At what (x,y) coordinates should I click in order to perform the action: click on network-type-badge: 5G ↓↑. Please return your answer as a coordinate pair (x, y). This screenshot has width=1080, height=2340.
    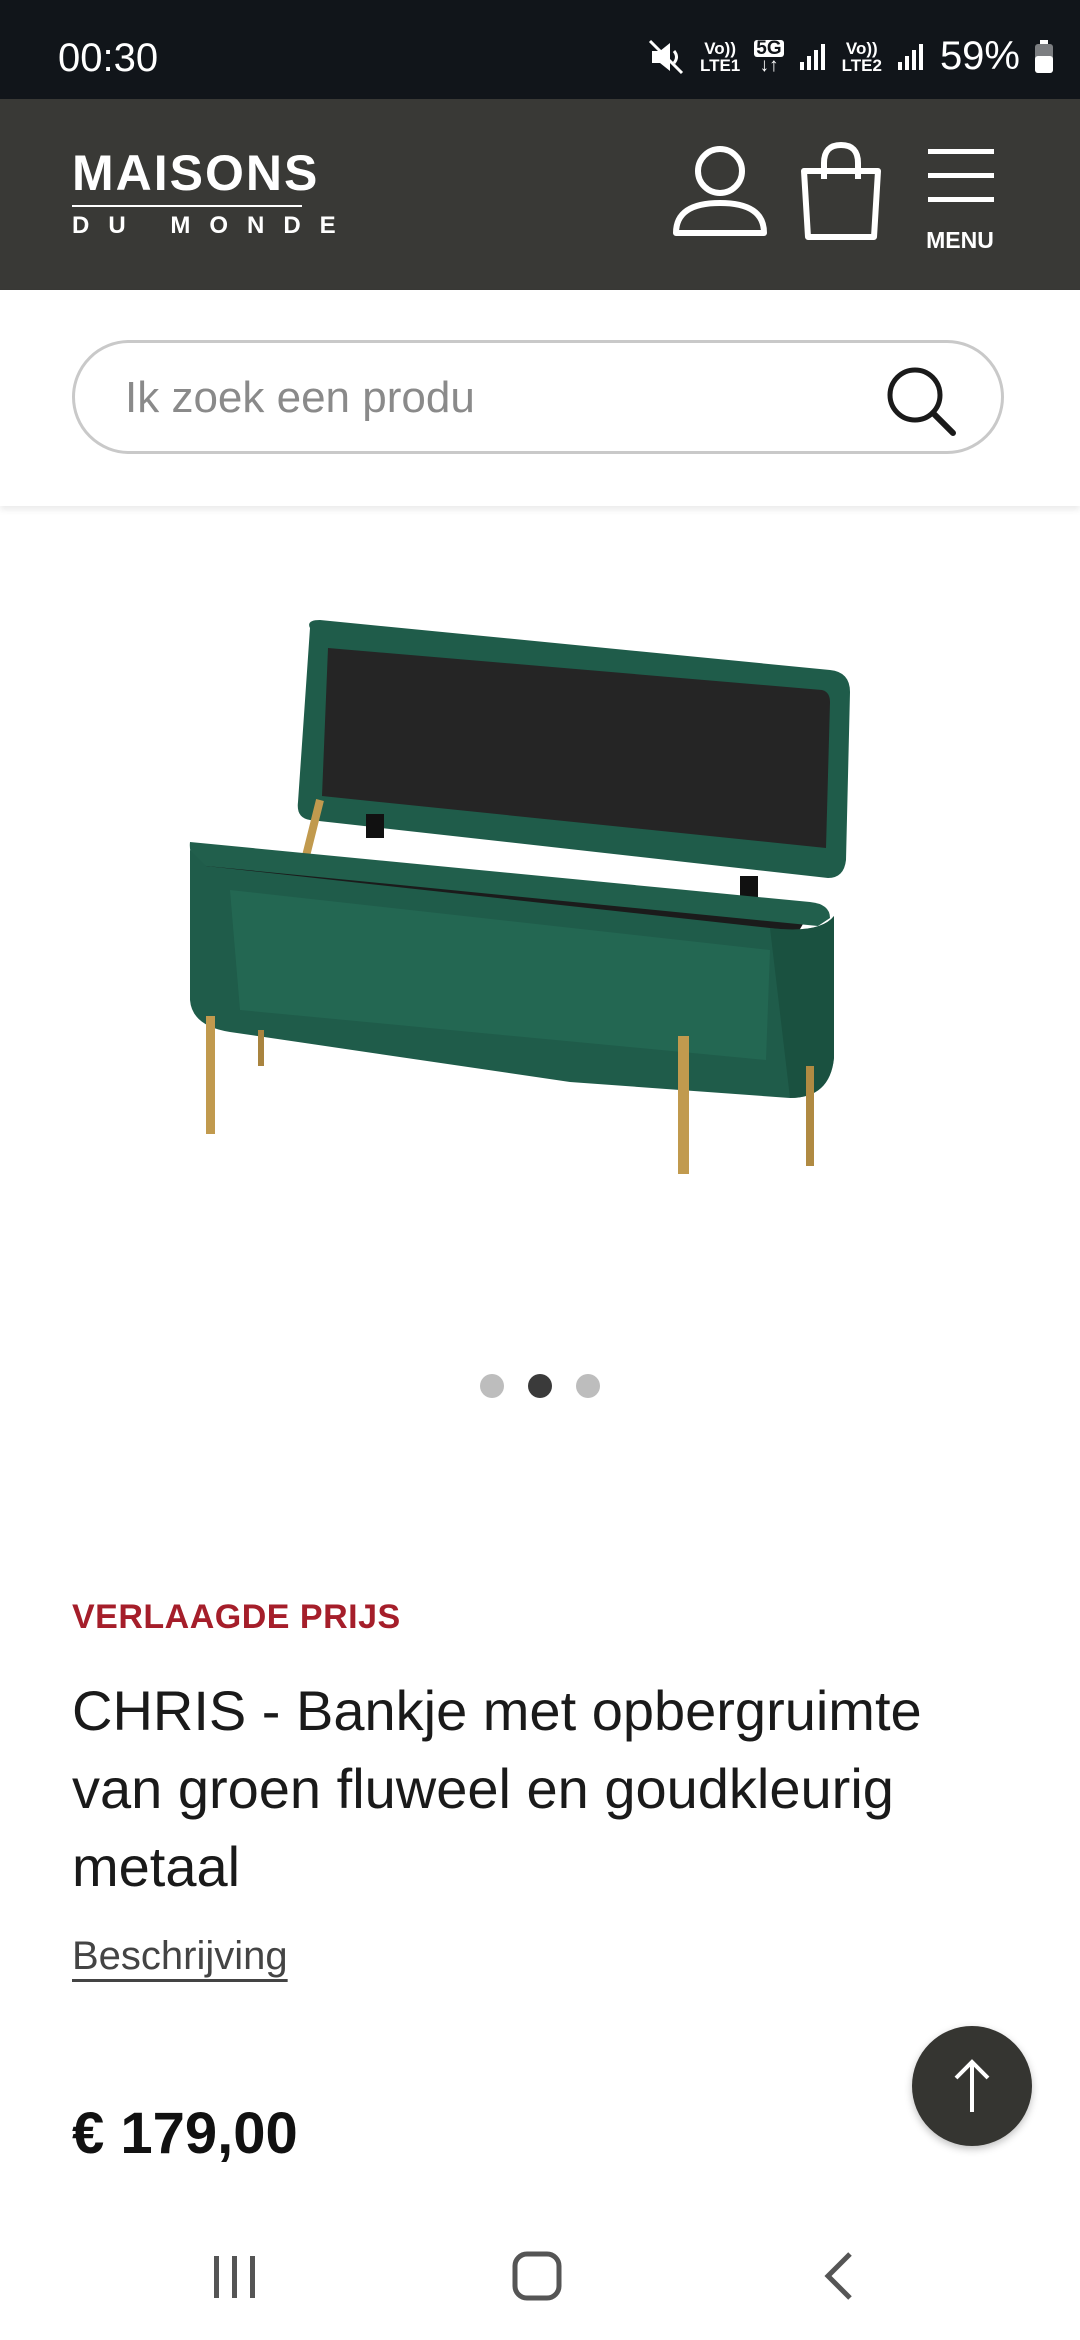
    Looking at the image, I should click on (769, 56).